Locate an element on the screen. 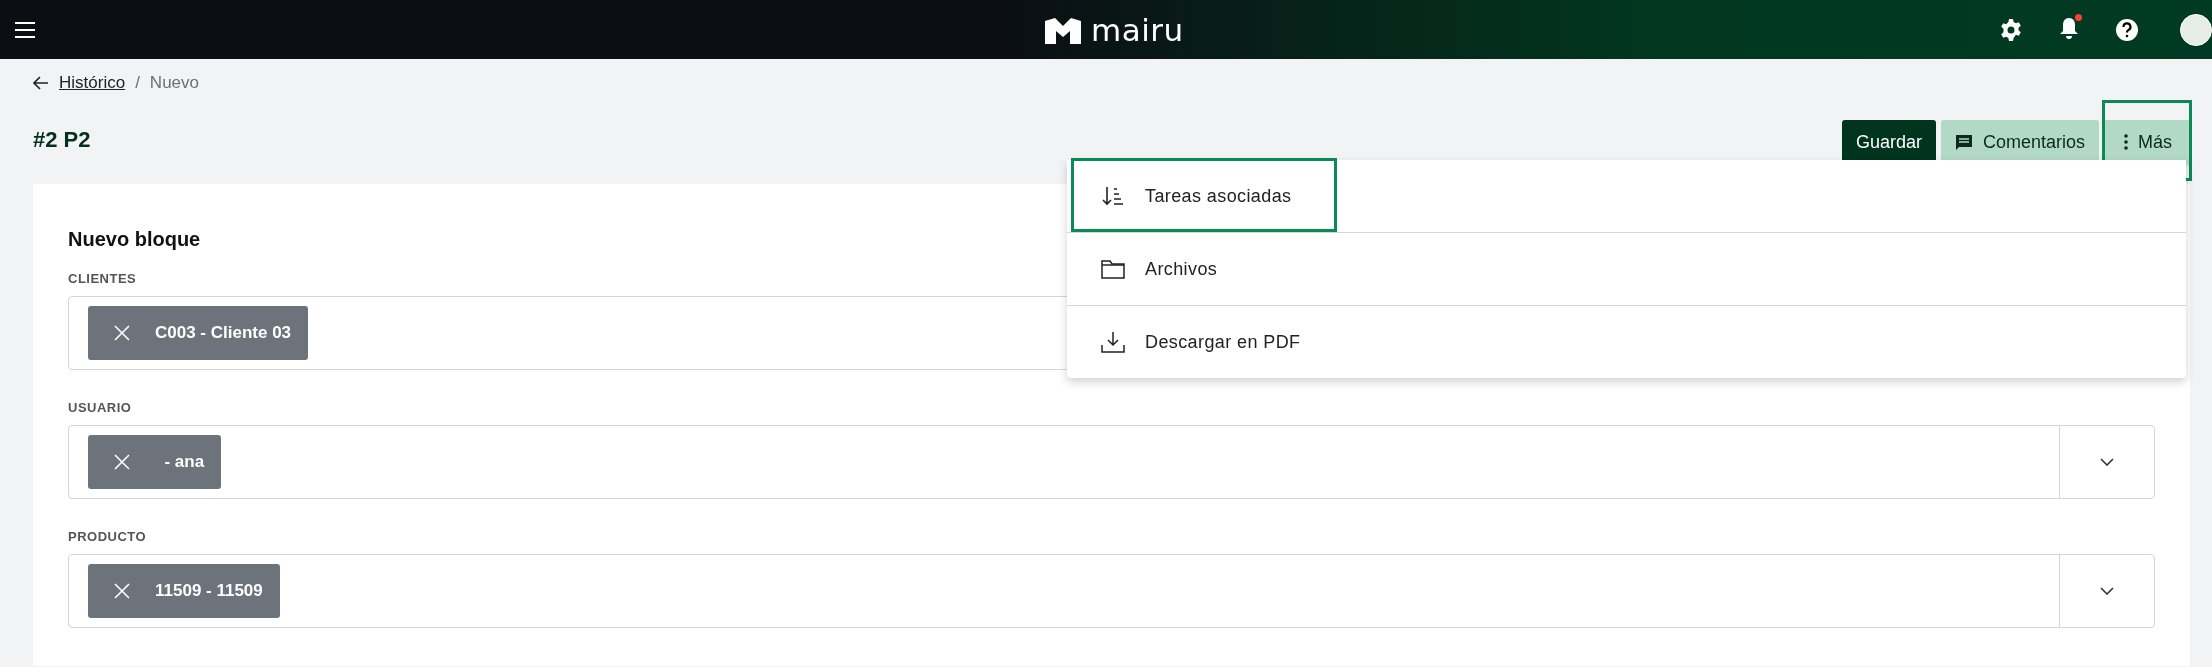 The image size is (2212, 667). selected-chip: C003 - Cliente 03 is located at coordinates (198, 333).